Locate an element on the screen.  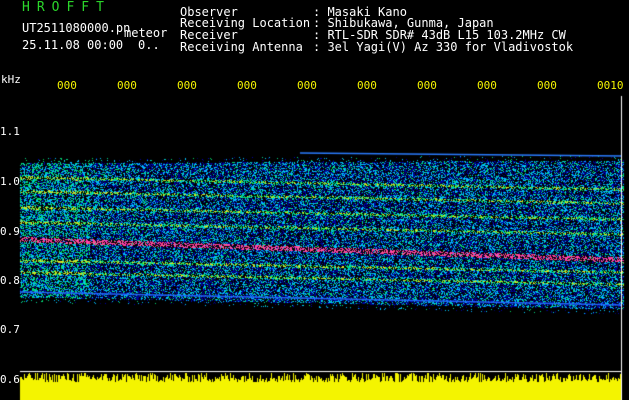
time-tick-6: 000 is located at coordinates (367, 85).